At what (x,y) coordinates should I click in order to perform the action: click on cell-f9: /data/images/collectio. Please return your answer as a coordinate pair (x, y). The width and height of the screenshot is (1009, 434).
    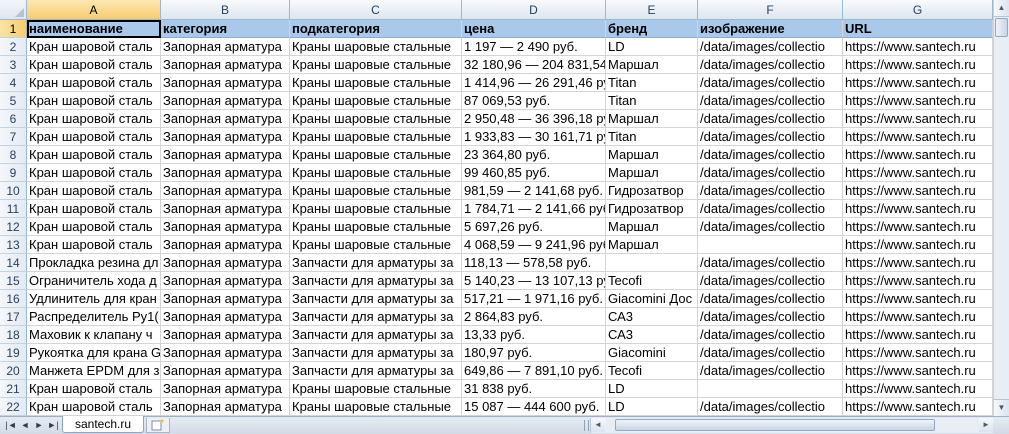
    Looking at the image, I should click on (770, 173).